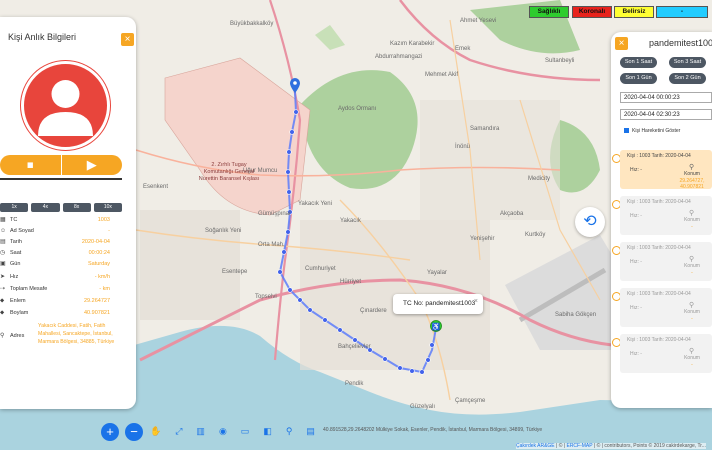  What do you see at coordinates (76, 207) in the screenshot?
I see `speed-button: 8x` at bounding box center [76, 207].